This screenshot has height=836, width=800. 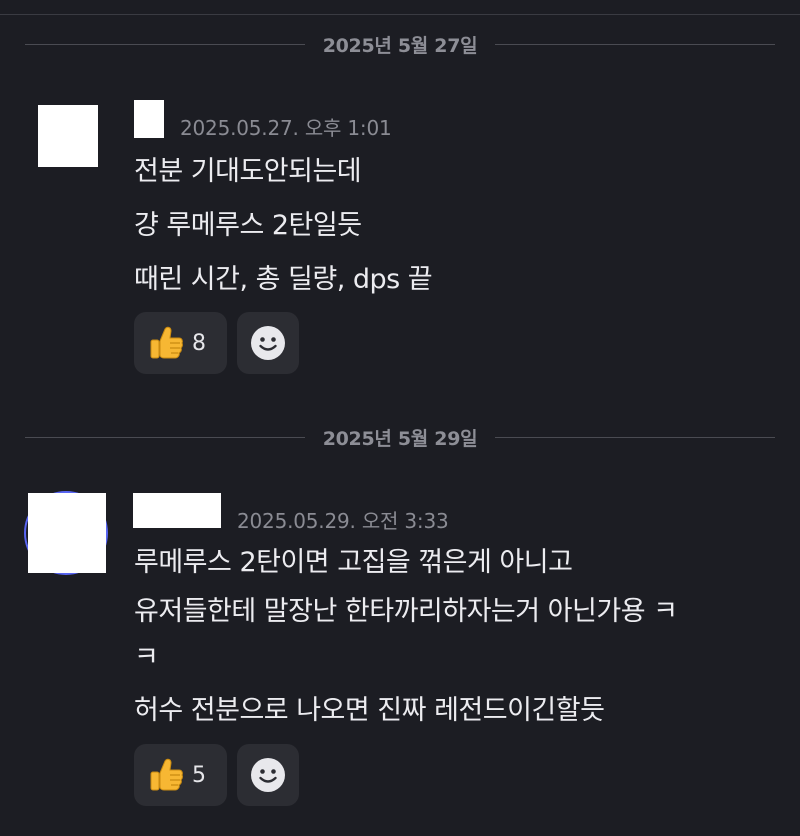 What do you see at coordinates (199, 343) in the screenshot?
I see `reaction-count: 8` at bounding box center [199, 343].